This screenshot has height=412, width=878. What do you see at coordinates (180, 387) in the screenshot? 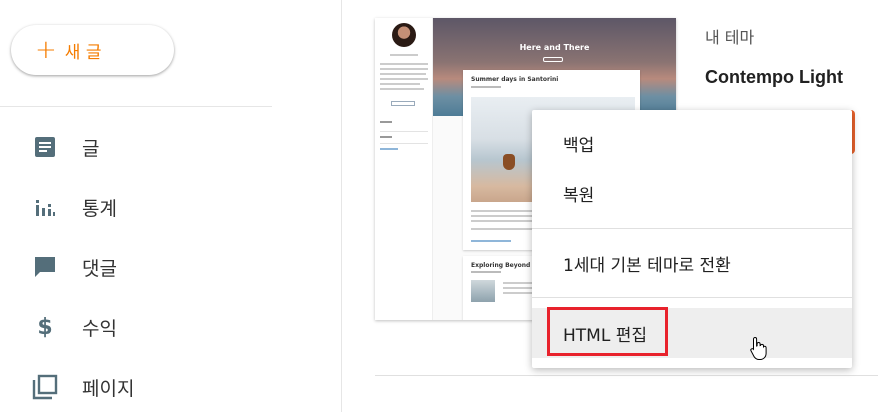
I see `sidebar-item-pages: 페이지` at bounding box center [180, 387].